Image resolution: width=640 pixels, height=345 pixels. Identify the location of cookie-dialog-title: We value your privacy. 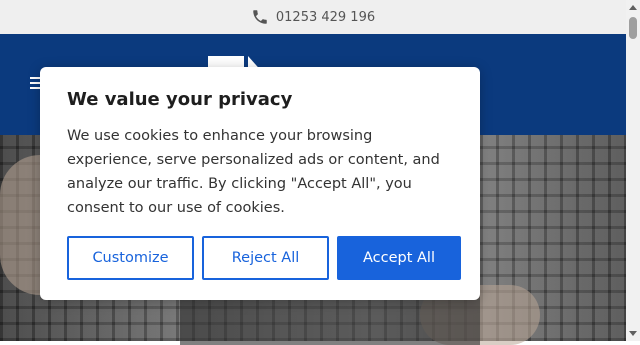
(180, 99).